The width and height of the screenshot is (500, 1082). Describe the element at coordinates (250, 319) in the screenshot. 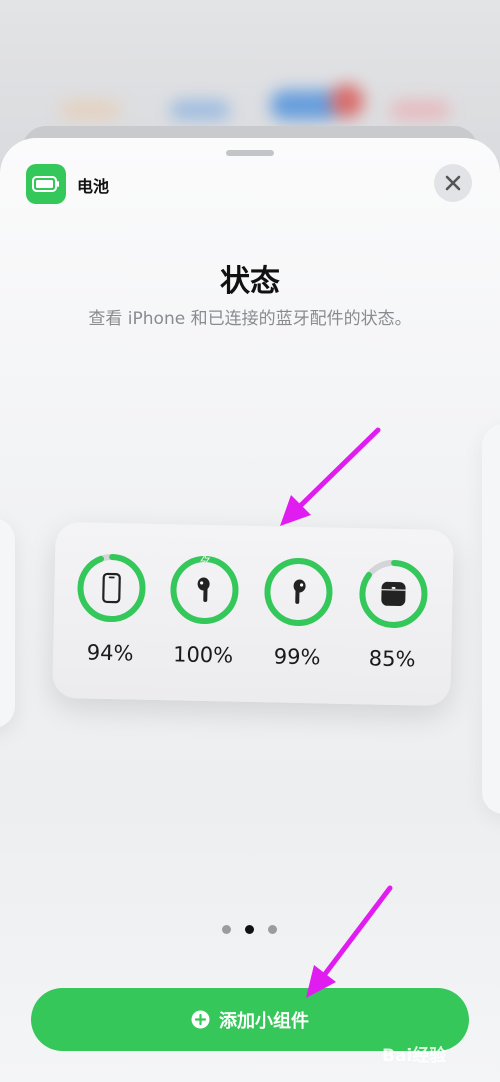

I see `page-subtitle: 查看 iPhone 和已连接的蓝牙配件的状态。` at that location.